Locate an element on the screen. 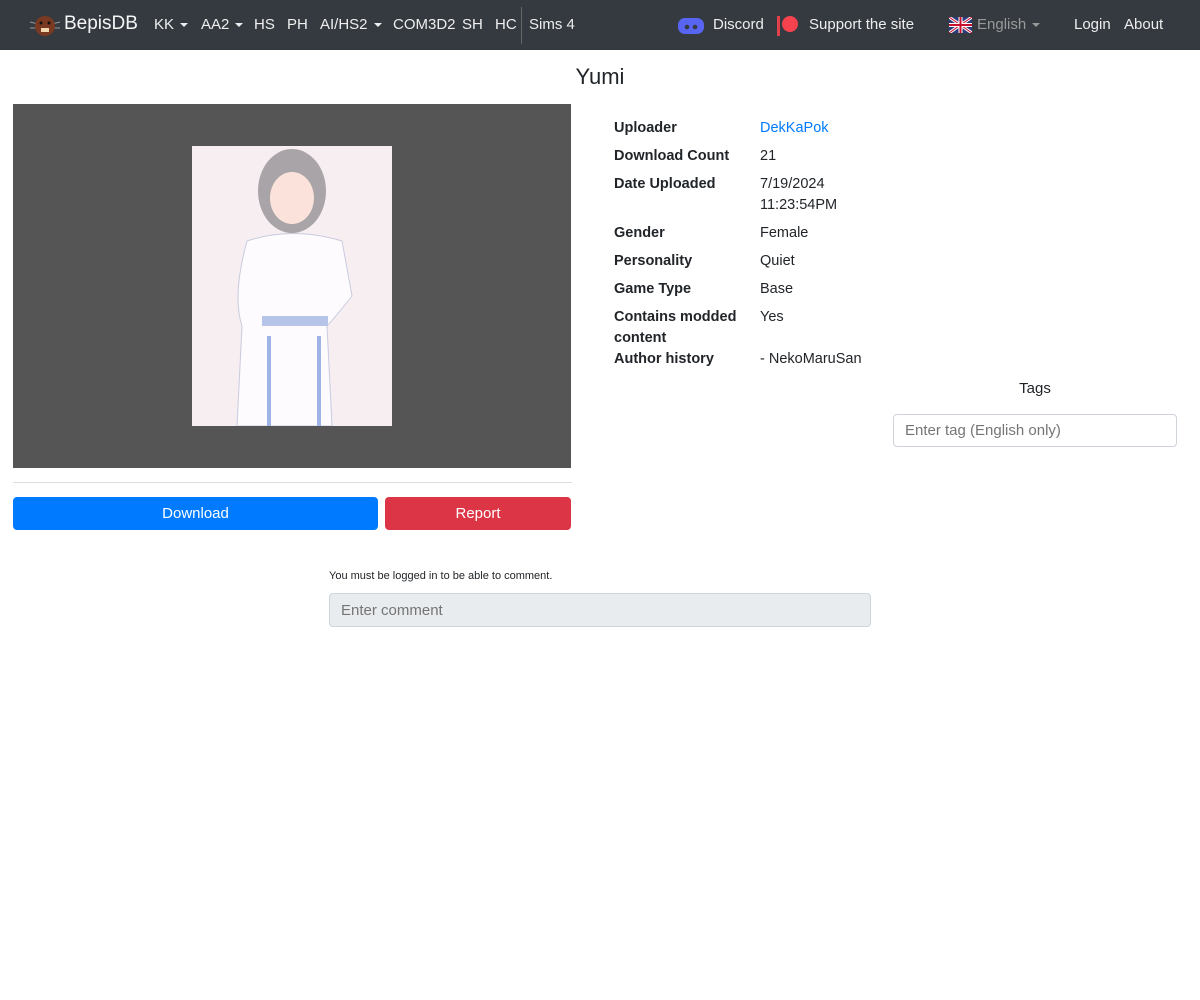 The image size is (1200, 1000). info-label: Gender is located at coordinates (639, 233).